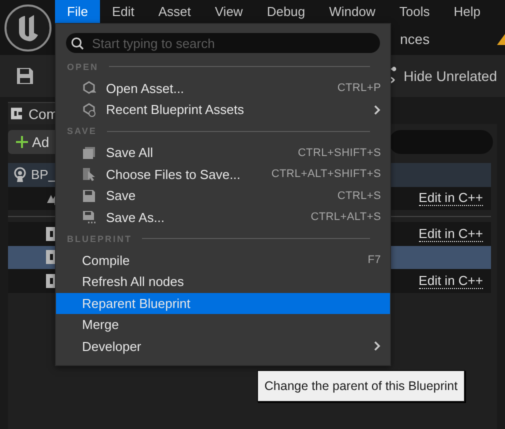 The image size is (505, 429). I want to click on menu-item: Save As... CTRL+ALT+S, so click(223, 217).